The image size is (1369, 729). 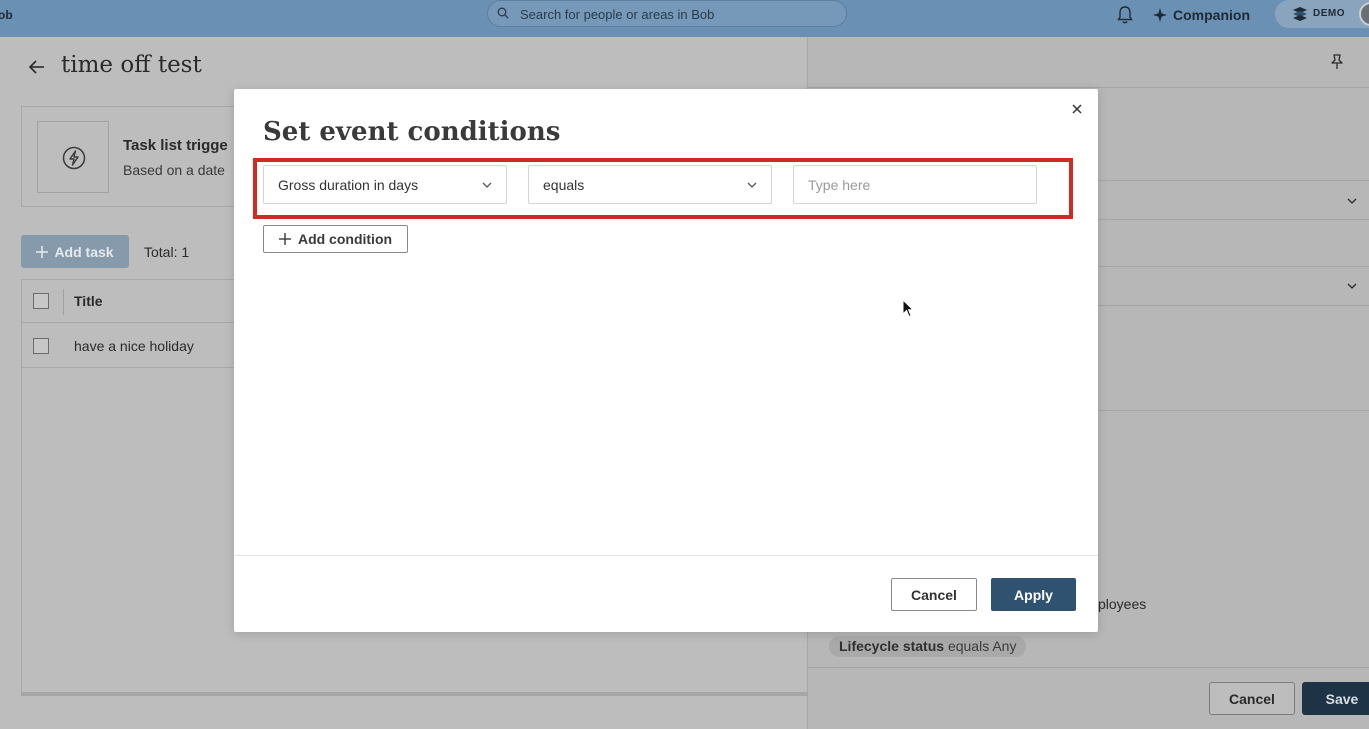 What do you see at coordinates (345, 239) in the screenshot?
I see `add-condition-label: Add condition` at bounding box center [345, 239].